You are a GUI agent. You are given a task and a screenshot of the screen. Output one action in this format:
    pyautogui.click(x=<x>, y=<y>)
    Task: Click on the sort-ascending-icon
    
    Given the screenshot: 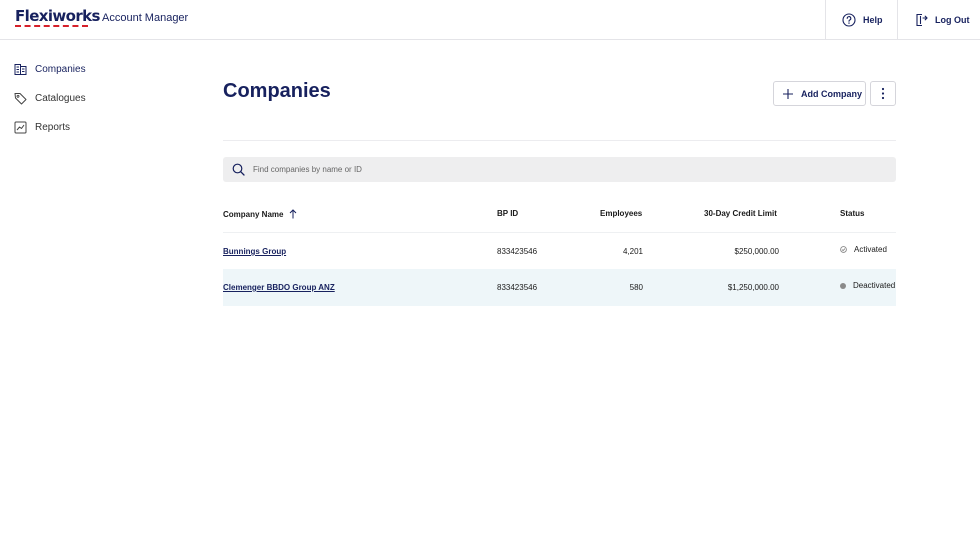 What is the action you would take?
    pyautogui.click(x=293, y=214)
    